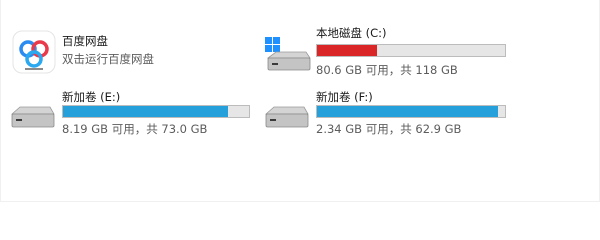 The height and width of the screenshot is (240, 600). Describe the element at coordinates (91, 97) in the screenshot. I see `drive-e-name: 新加卷 (E:)` at that location.